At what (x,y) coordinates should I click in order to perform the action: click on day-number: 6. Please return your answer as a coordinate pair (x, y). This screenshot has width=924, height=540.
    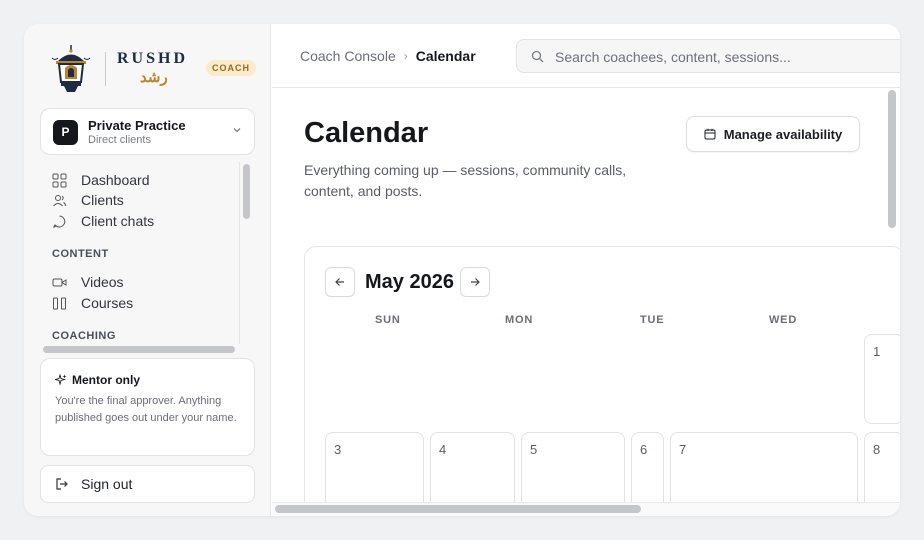
    Looking at the image, I should click on (644, 449).